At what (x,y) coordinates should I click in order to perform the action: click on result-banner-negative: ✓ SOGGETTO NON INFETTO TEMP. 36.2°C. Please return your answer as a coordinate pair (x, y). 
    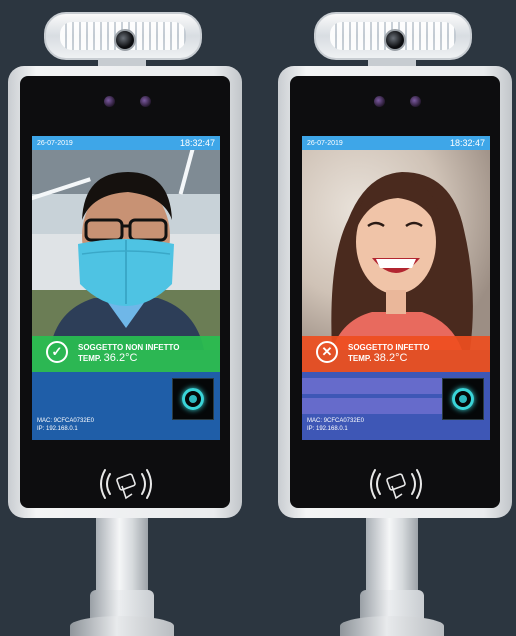
    Looking at the image, I should click on (126, 354).